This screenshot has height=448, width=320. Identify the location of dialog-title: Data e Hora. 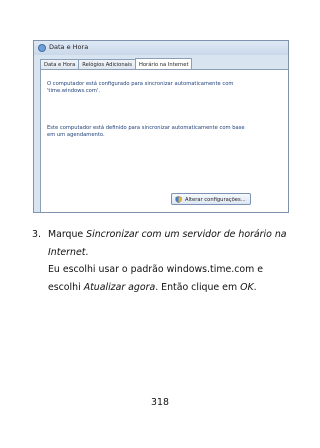
(69, 47).